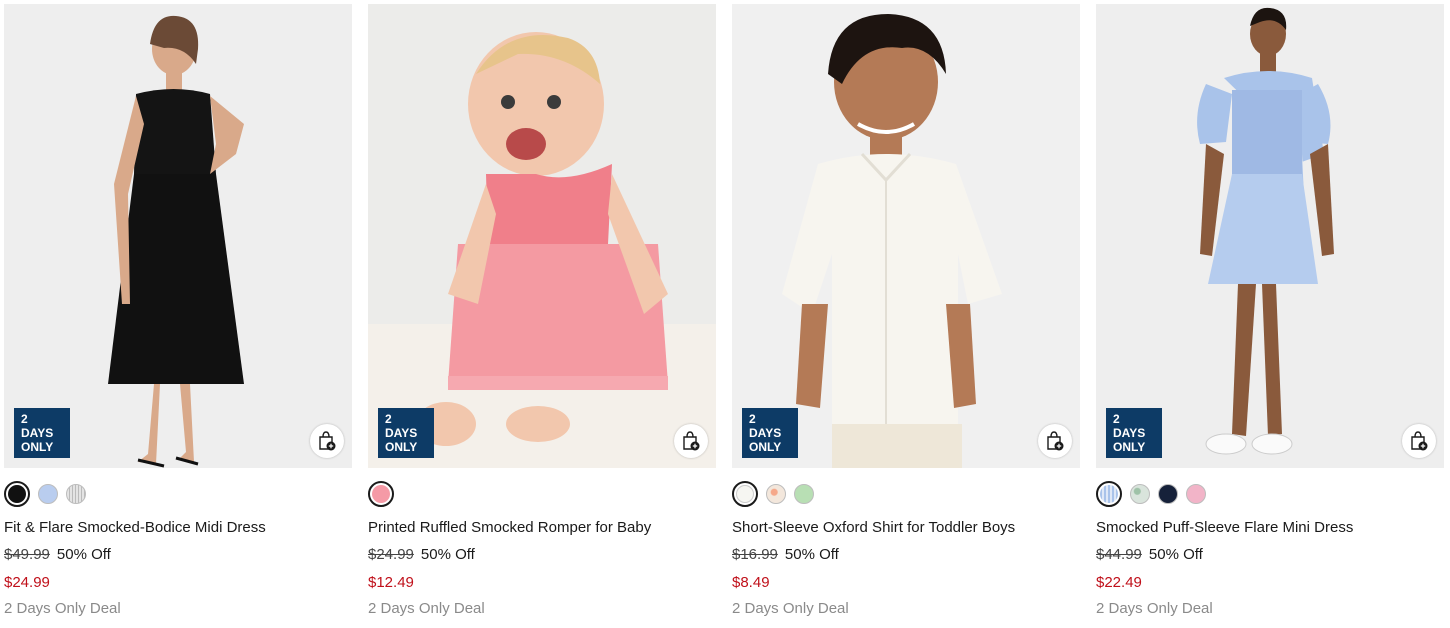 The height and width of the screenshot is (628, 1450). I want to click on sale-price: $8.49, so click(751, 582).